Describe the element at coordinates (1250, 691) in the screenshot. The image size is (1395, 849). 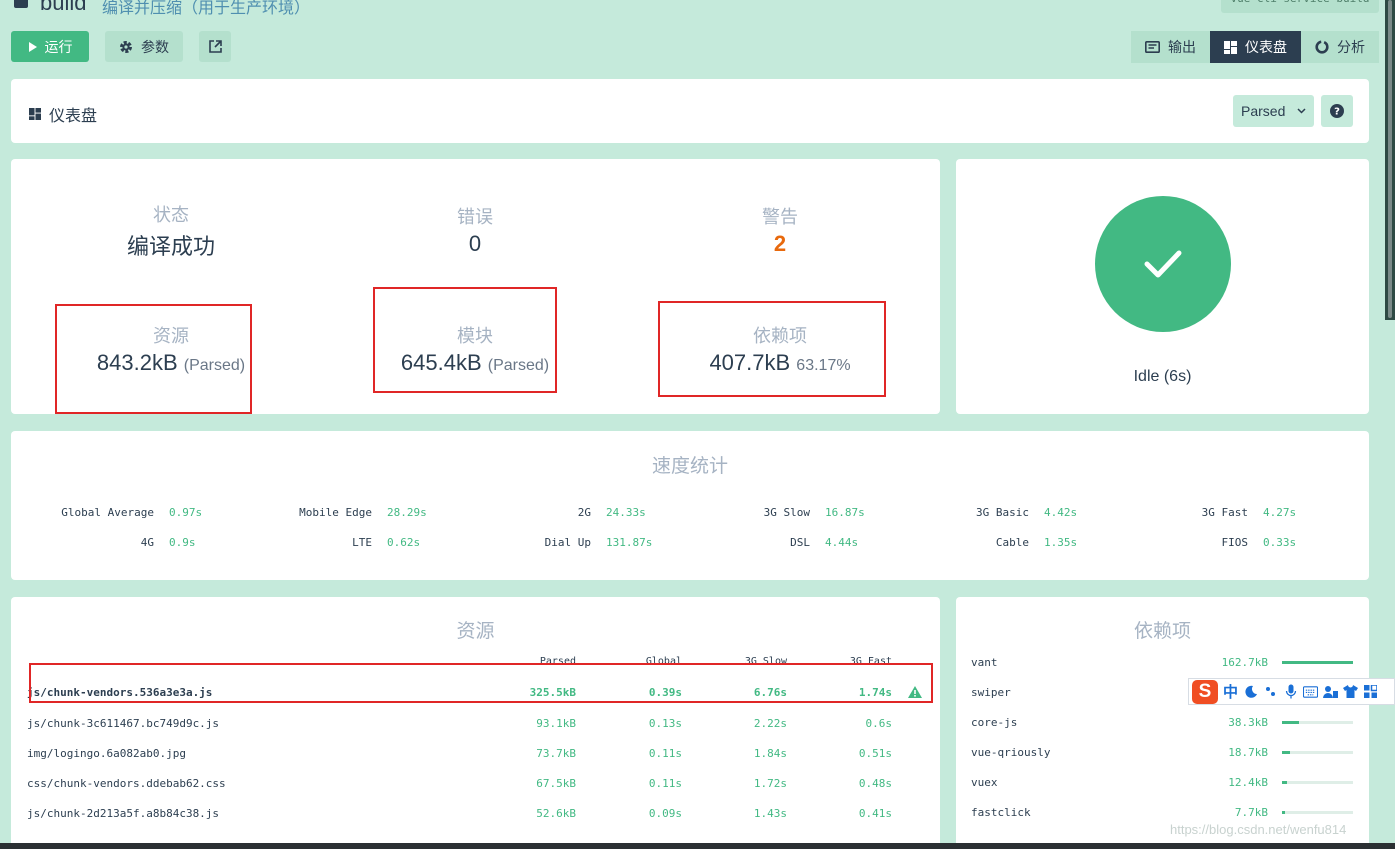
I see `moon-icon` at that location.